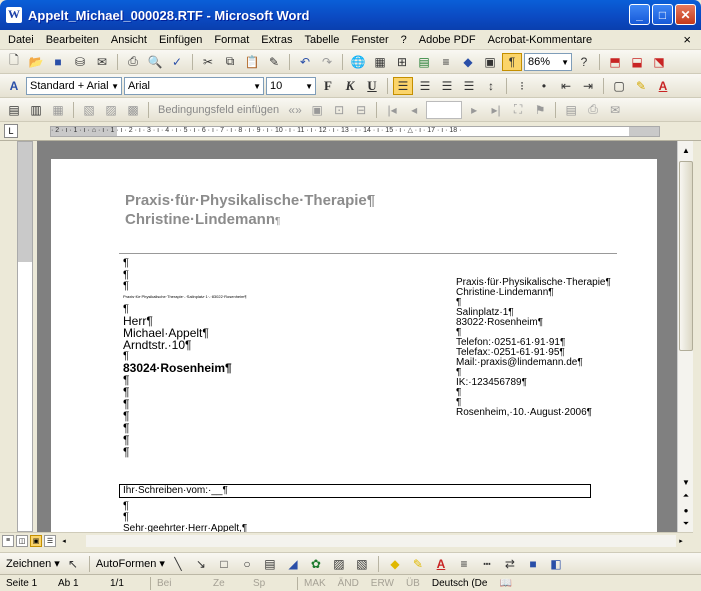 This screenshot has width=701, height=591. I want to click on bullets-icon: •, so click(544, 86).